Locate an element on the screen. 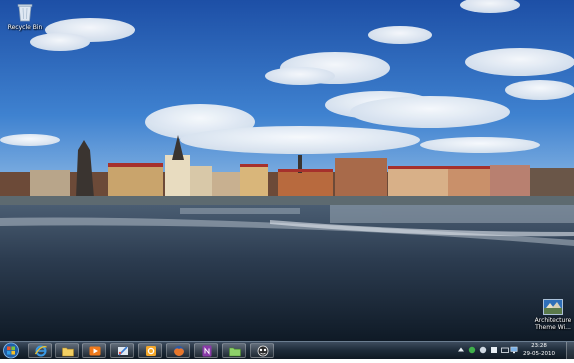 The width and height of the screenshot is (574, 363). folder-icon is located at coordinates (235, 352).